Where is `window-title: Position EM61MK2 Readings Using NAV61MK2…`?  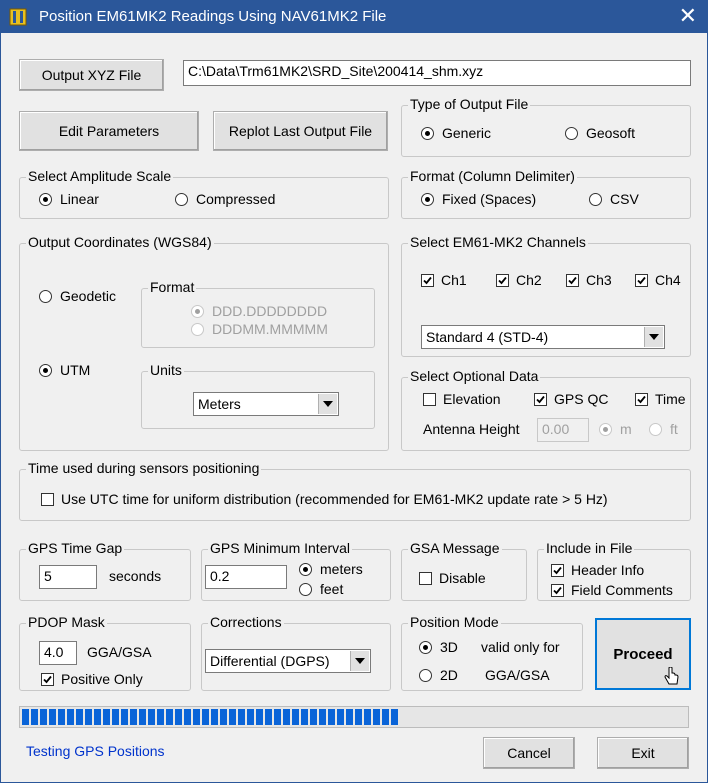
window-title: Position EM61MK2 Readings Using NAV61MK2… is located at coordinates (213, 16).